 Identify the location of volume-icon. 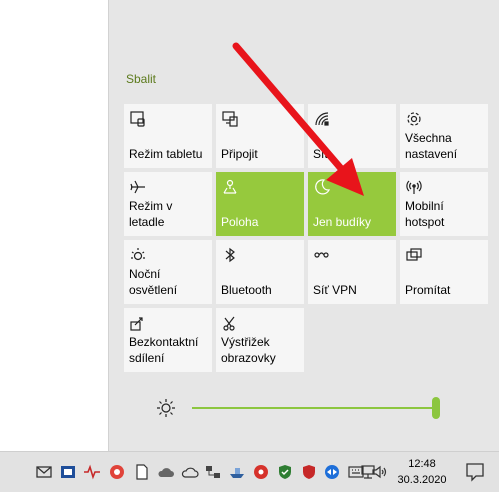
(380, 472).